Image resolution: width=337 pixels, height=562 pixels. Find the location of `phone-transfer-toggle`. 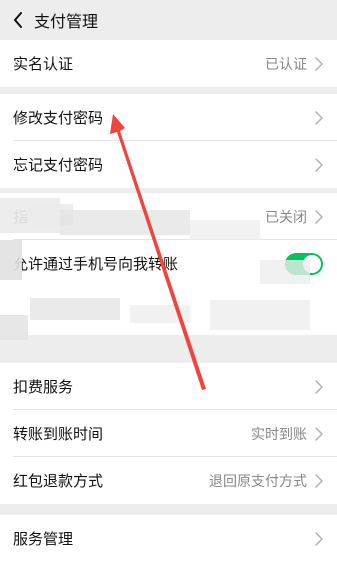

phone-transfer-toggle is located at coordinates (304, 264).